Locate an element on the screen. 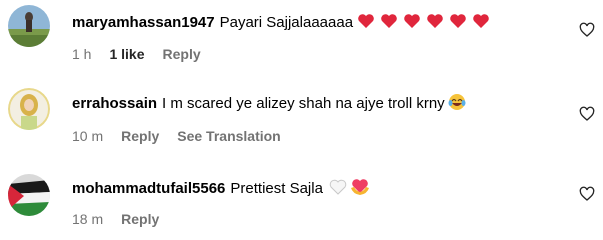  laughing-emoji is located at coordinates (457, 105).